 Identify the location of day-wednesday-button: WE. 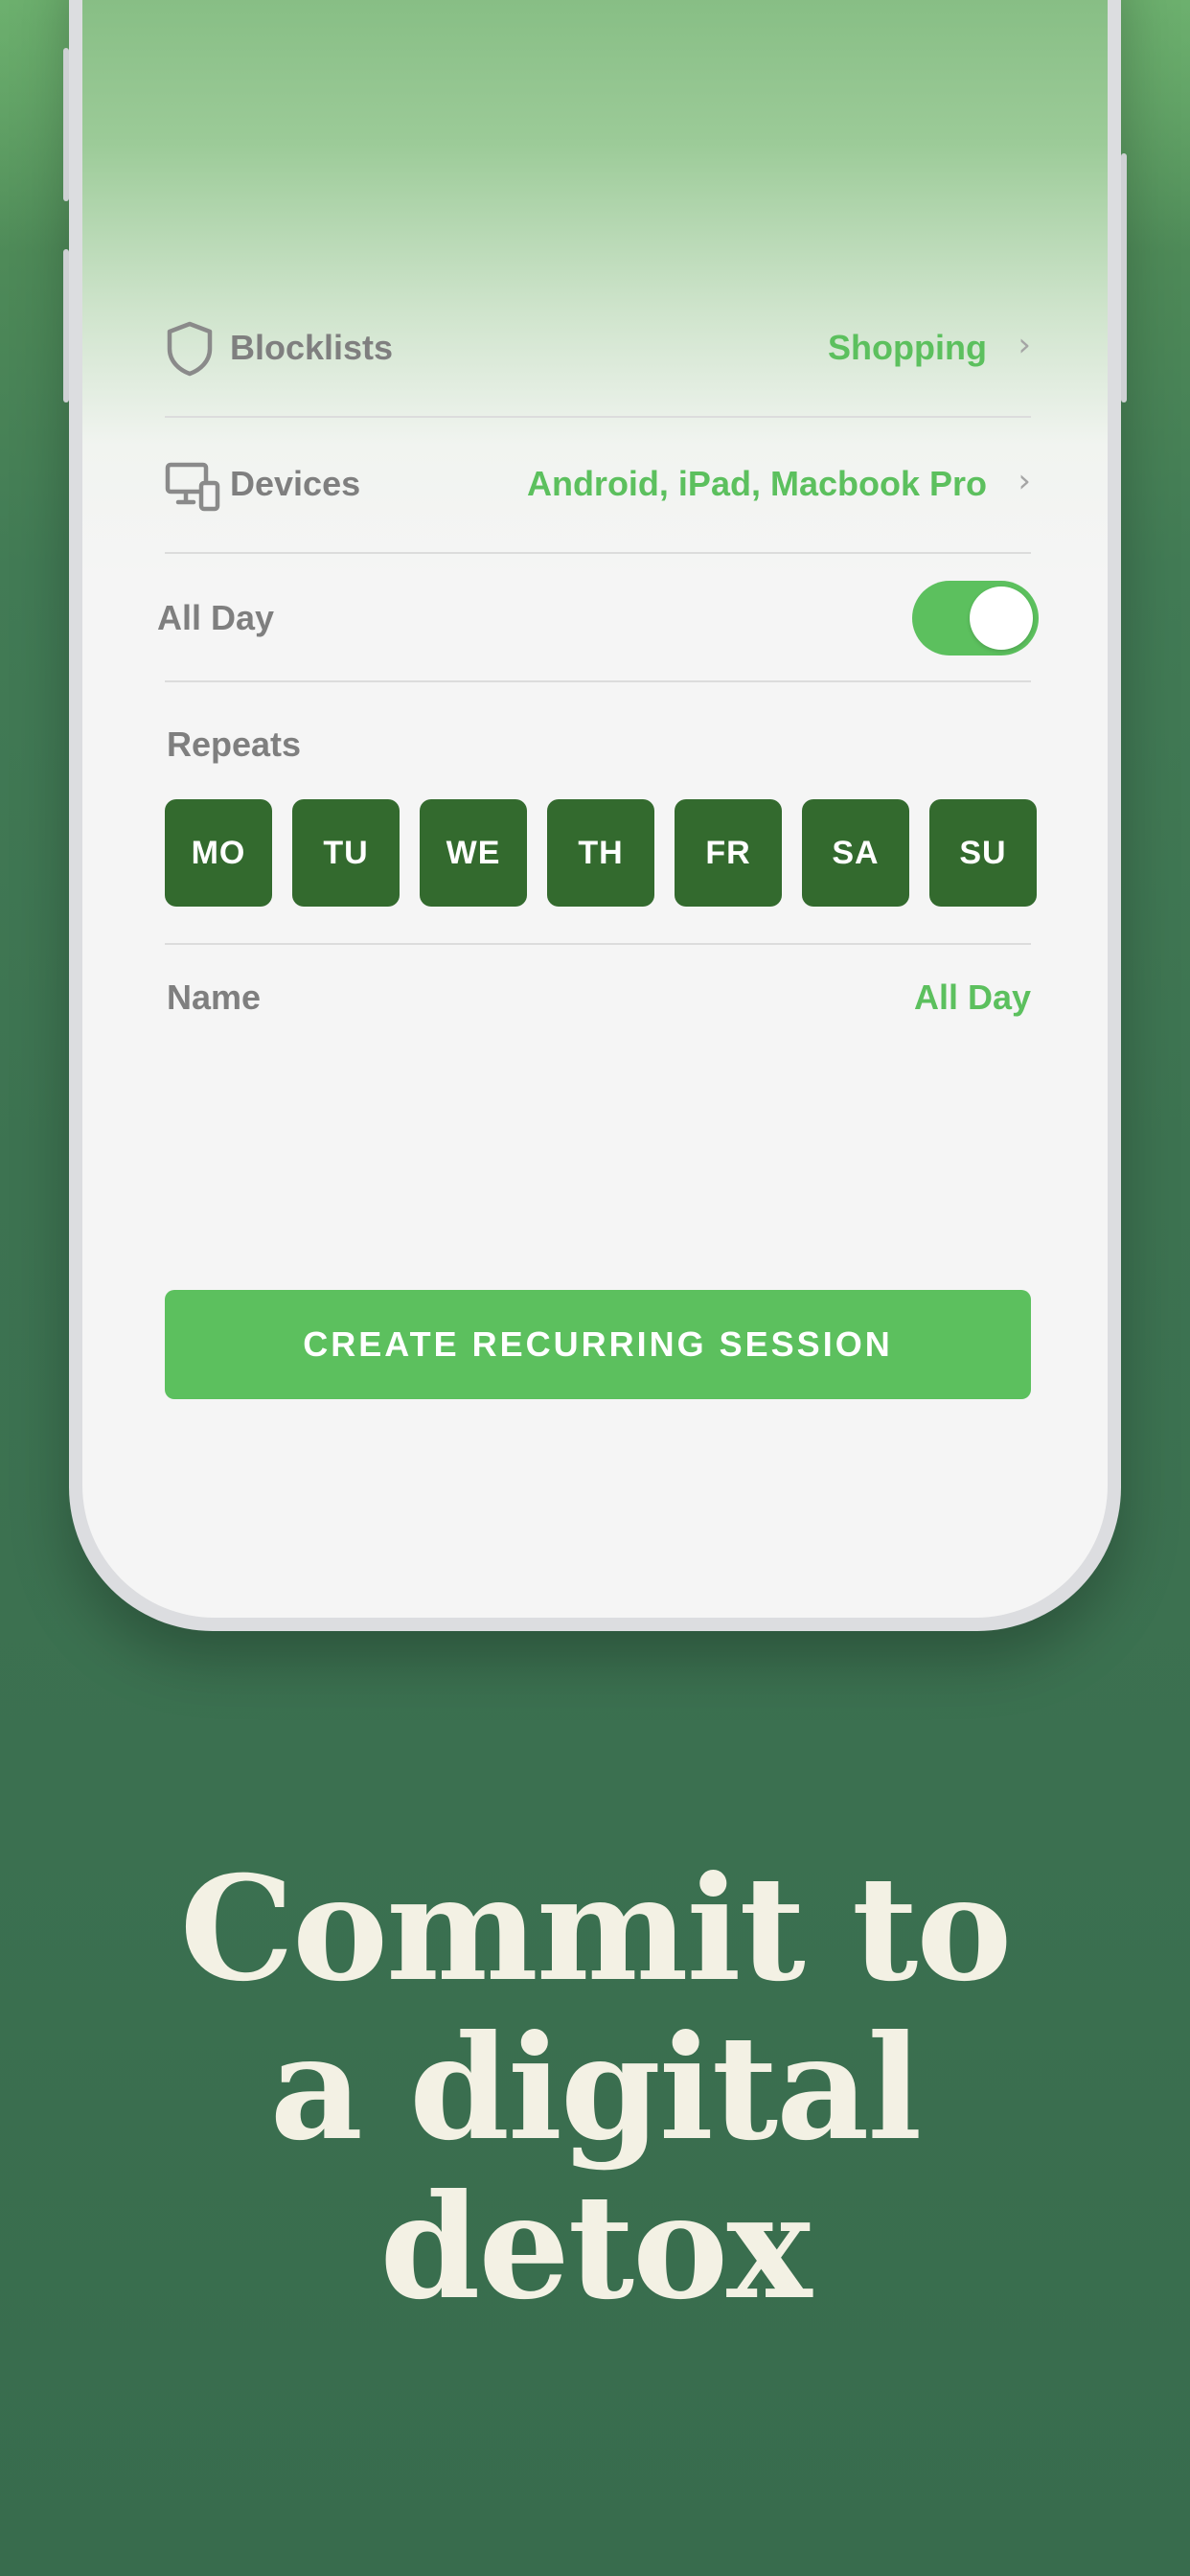
(474, 853).